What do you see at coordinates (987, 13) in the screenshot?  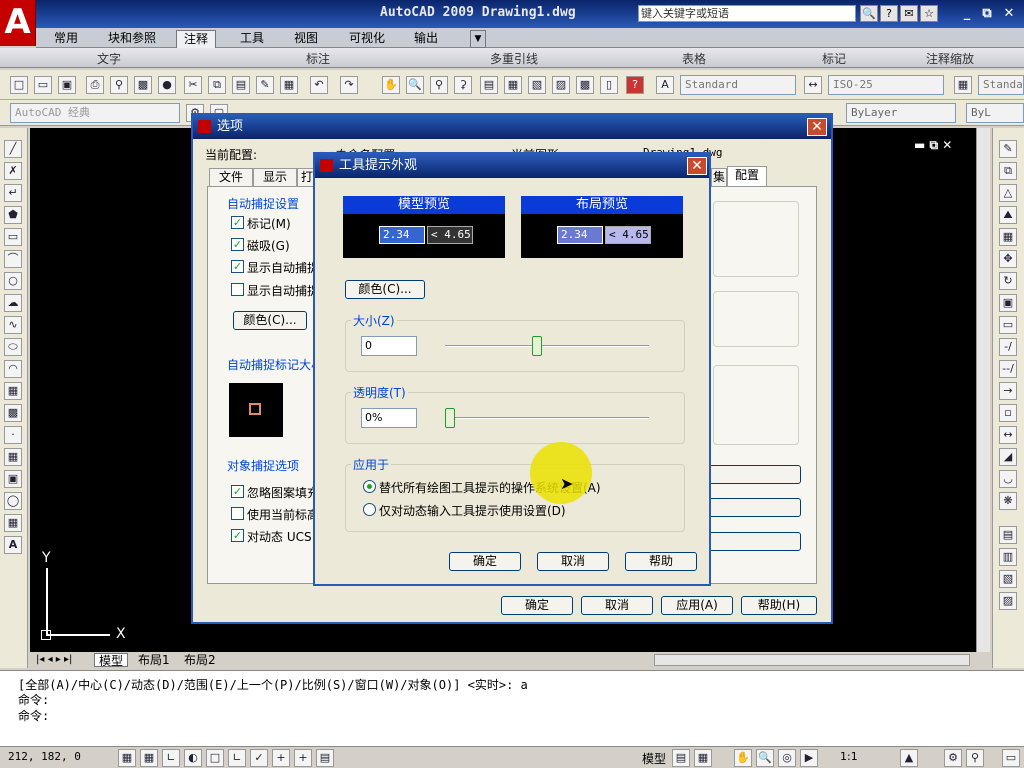 I see `restore-icon: ⧉` at bounding box center [987, 13].